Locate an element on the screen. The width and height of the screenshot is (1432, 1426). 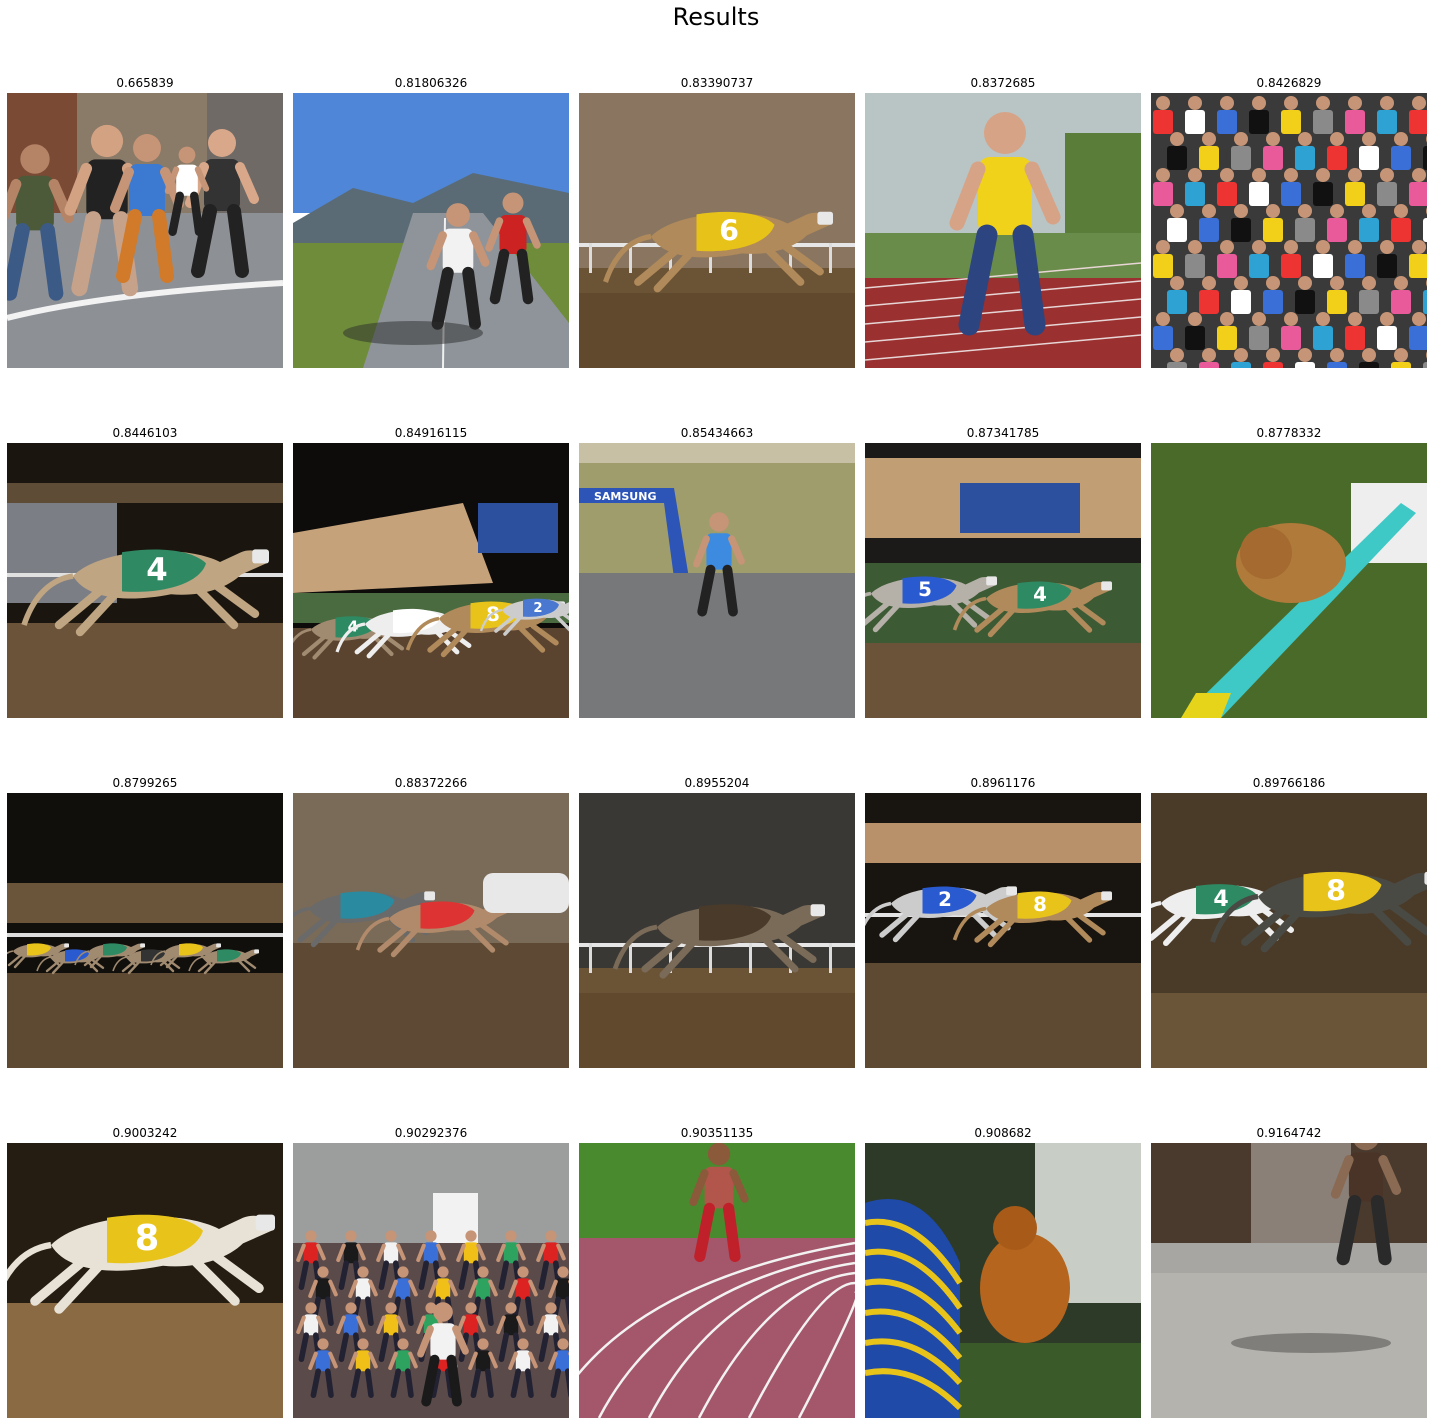
result-cell: 0.85434663 SAMSUNG is located at coordinates (717, 570).